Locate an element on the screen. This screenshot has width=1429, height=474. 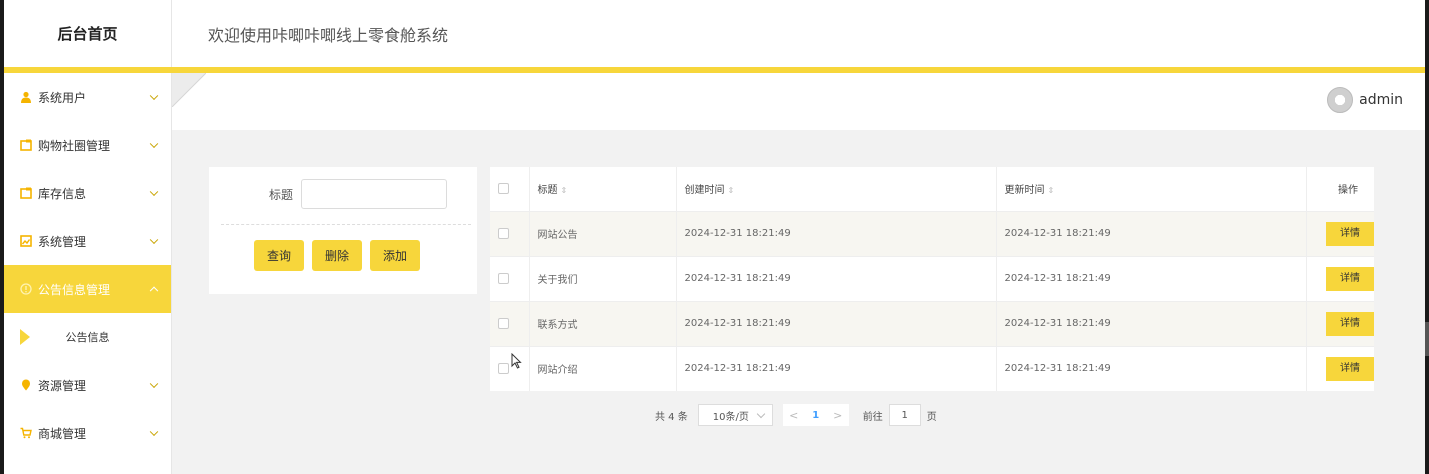
page-number-current: 1 is located at coordinates (815, 415).